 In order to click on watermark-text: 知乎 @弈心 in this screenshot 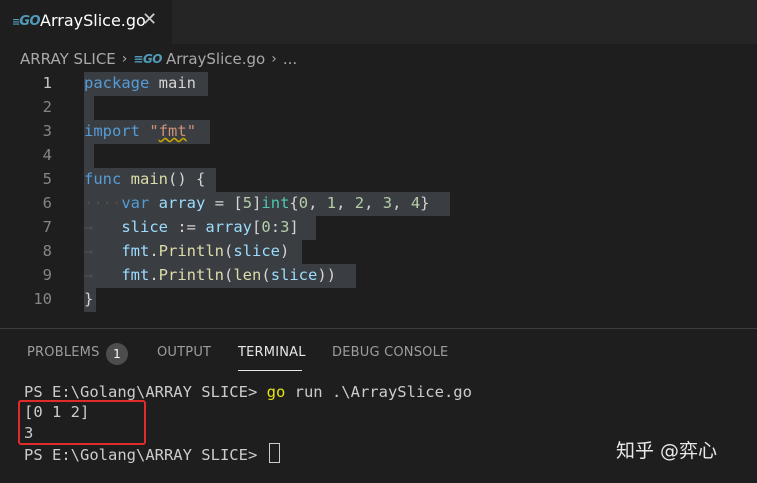, I will do `click(667, 451)`.